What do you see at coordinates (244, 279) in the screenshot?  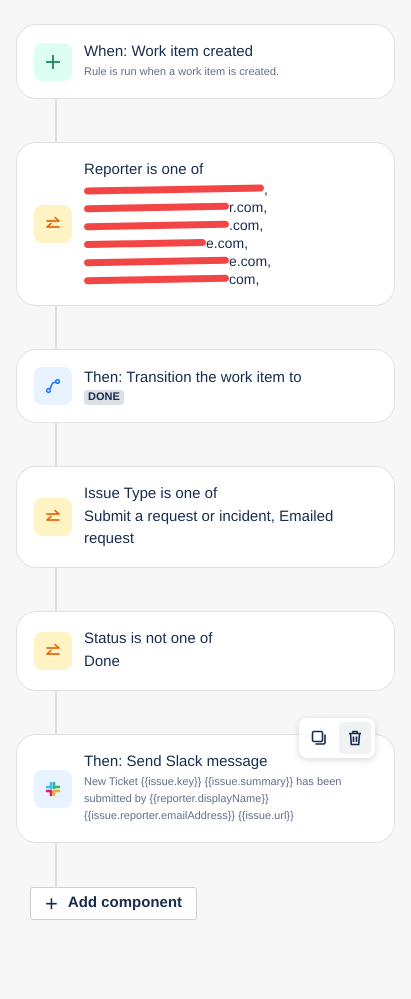 I see `email-fragment: com,` at bounding box center [244, 279].